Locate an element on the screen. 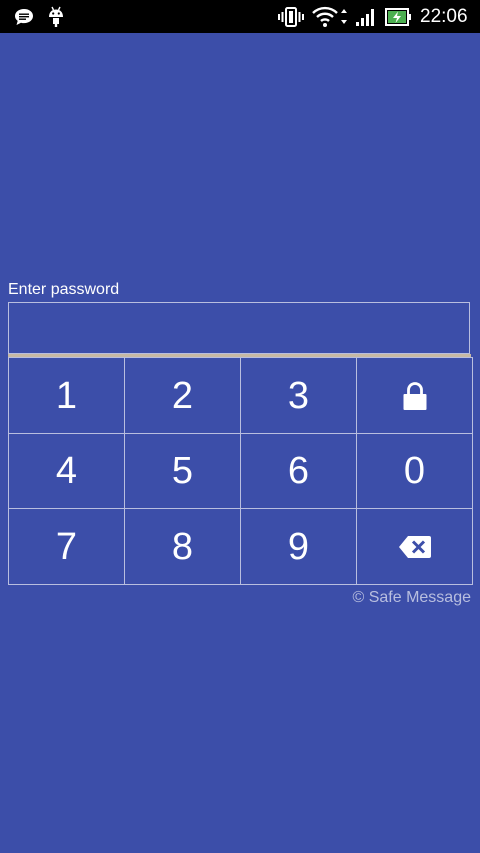  android-debug-icon is located at coordinates (56, 16).